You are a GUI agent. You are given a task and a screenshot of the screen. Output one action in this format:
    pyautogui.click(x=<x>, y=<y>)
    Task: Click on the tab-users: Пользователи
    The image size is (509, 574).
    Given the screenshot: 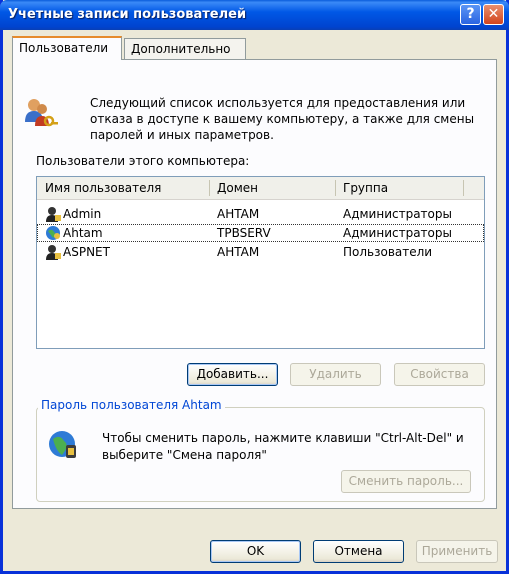 What is the action you would take?
    pyautogui.click(x=67, y=48)
    